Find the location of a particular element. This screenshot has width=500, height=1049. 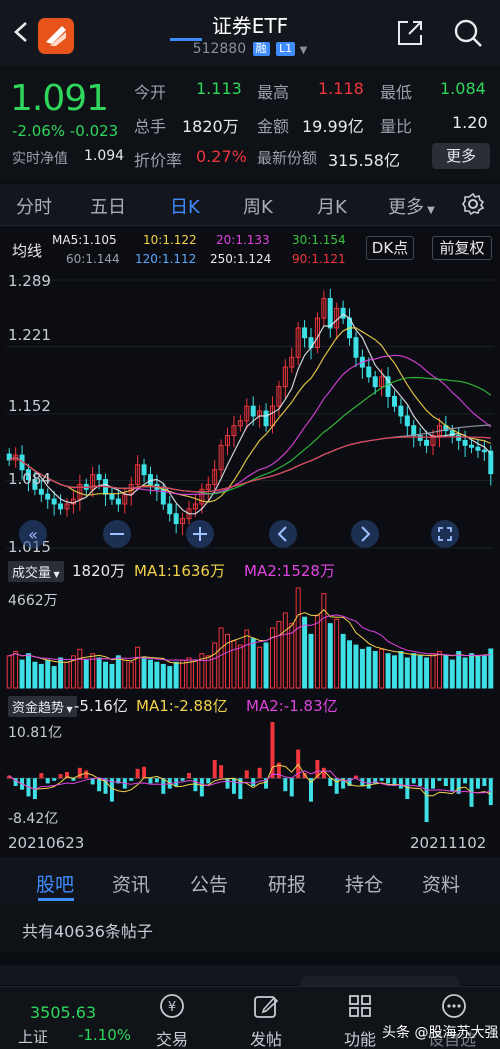

ma20-value: 20:1.133 is located at coordinates (243, 240).